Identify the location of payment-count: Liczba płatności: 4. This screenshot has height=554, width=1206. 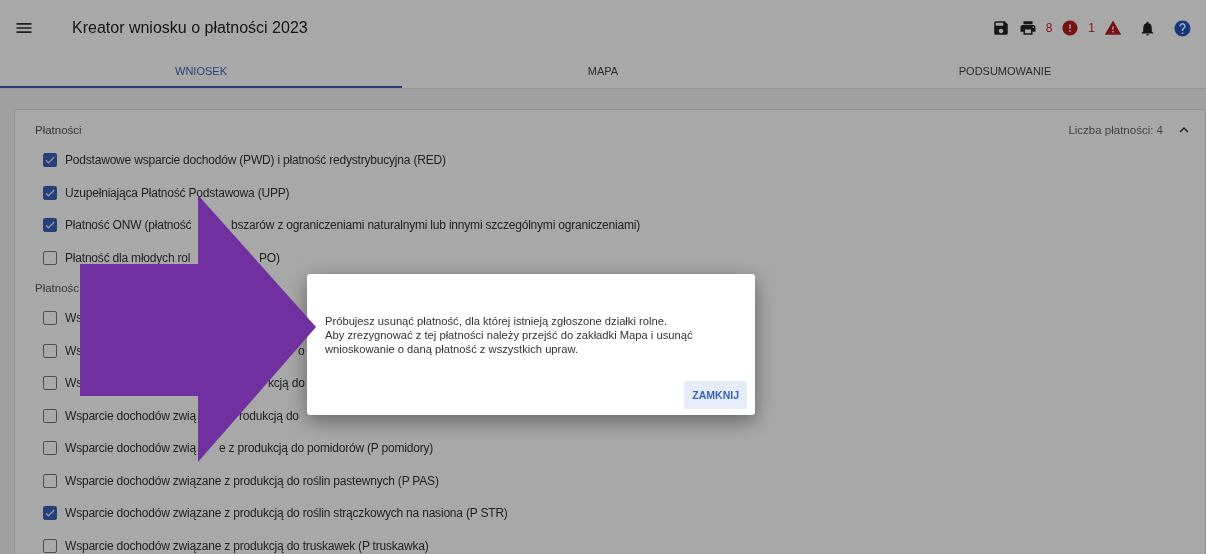
(1115, 130).